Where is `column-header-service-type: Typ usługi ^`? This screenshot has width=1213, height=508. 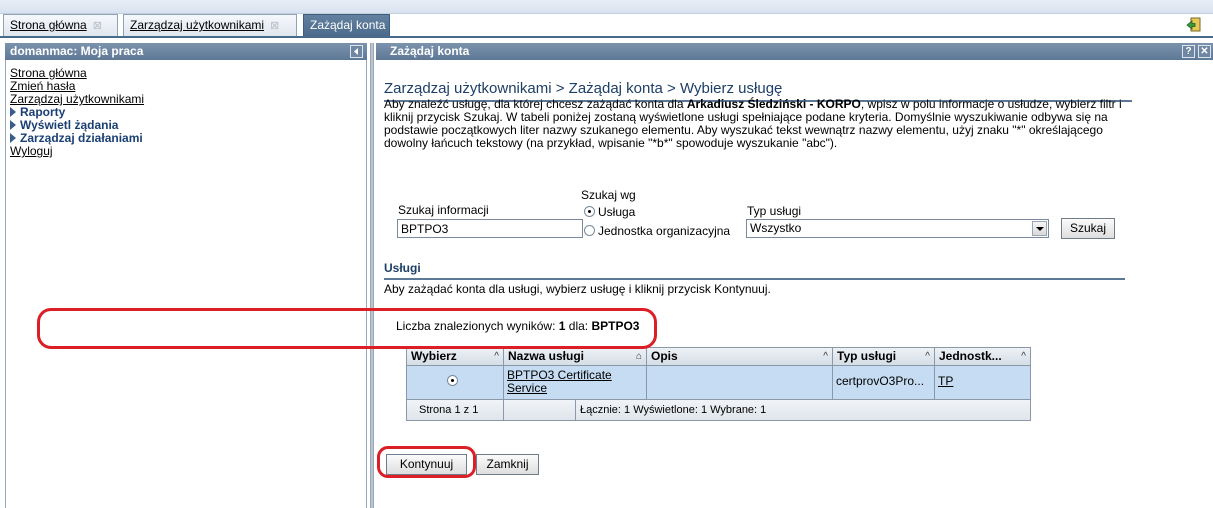 column-header-service-type: Typ usługi ^ is located at coordinates (884, 356).